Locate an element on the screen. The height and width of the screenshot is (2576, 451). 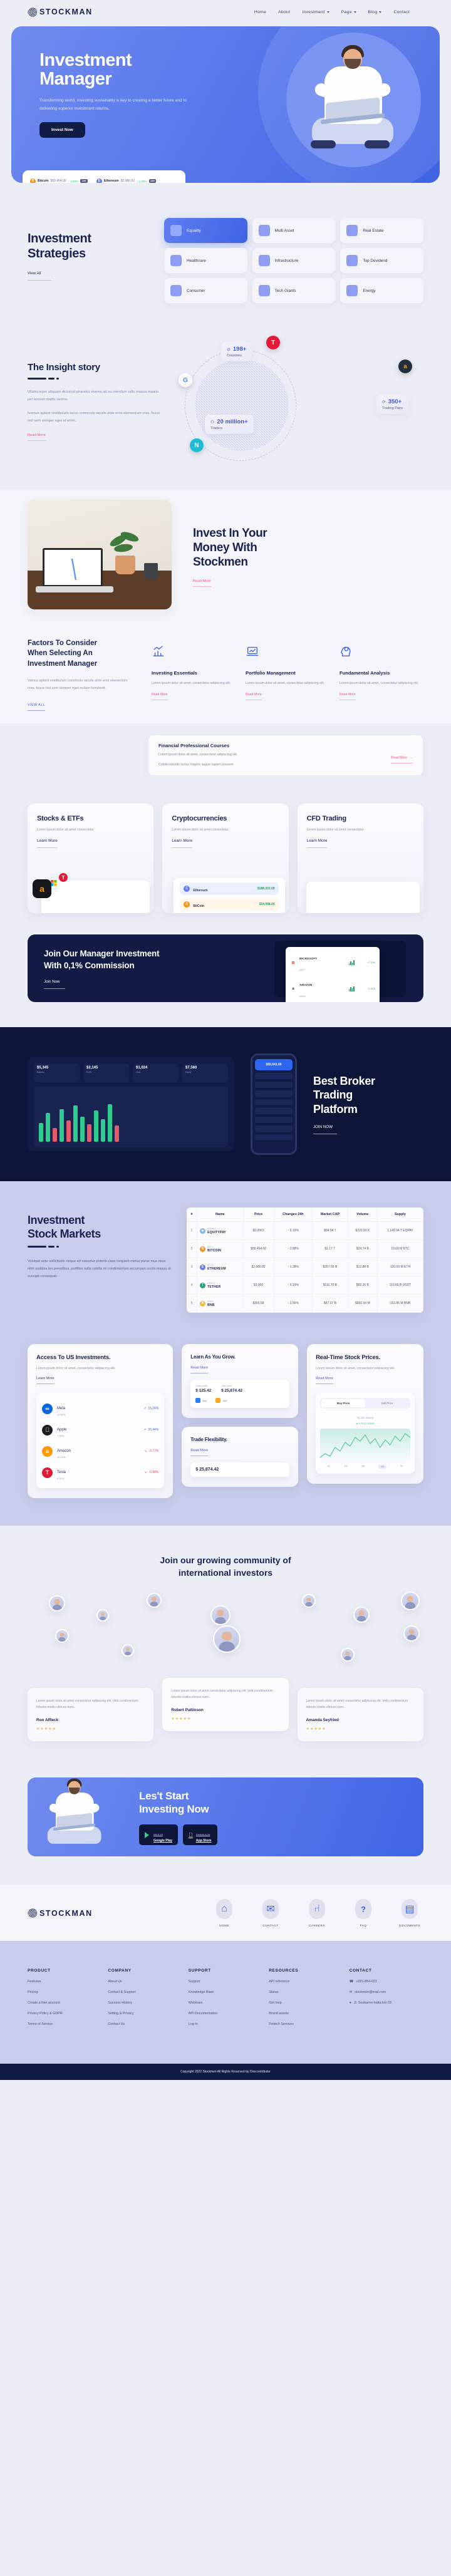
footer-link-documents: ▤ DOCUMENTS is located at coordinates (409, 1913).